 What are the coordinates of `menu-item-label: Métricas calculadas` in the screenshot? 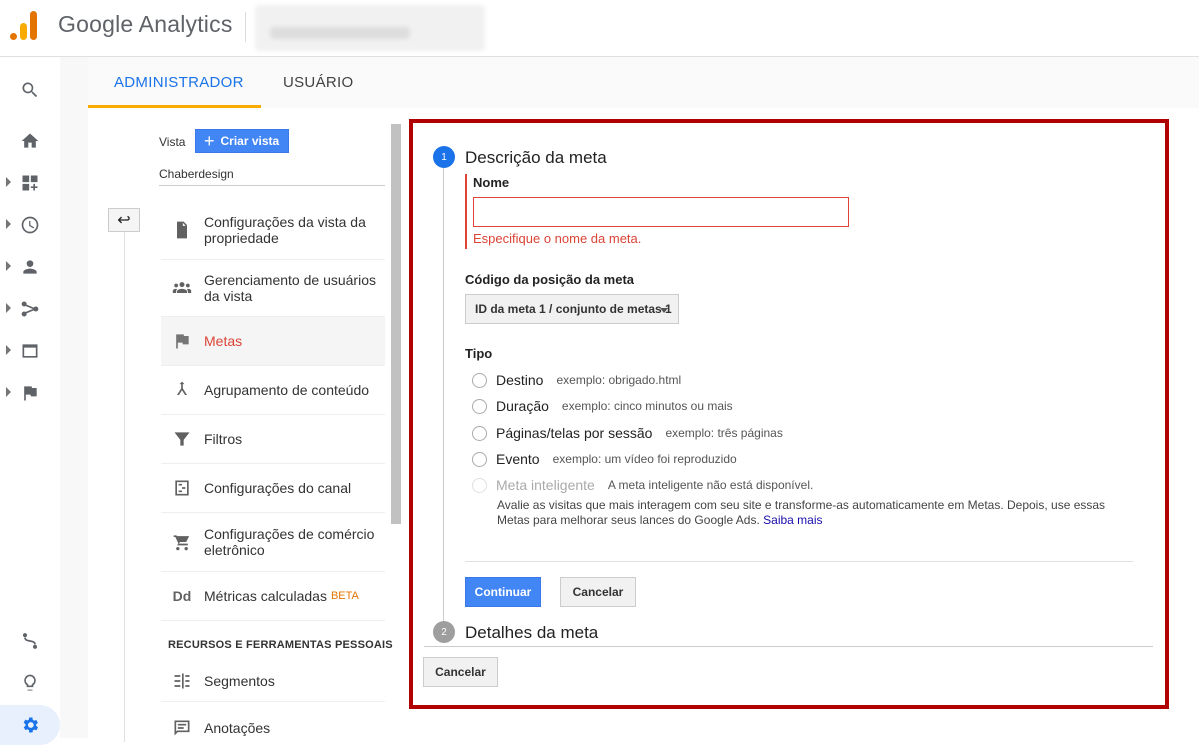 It's located at (265, 596).